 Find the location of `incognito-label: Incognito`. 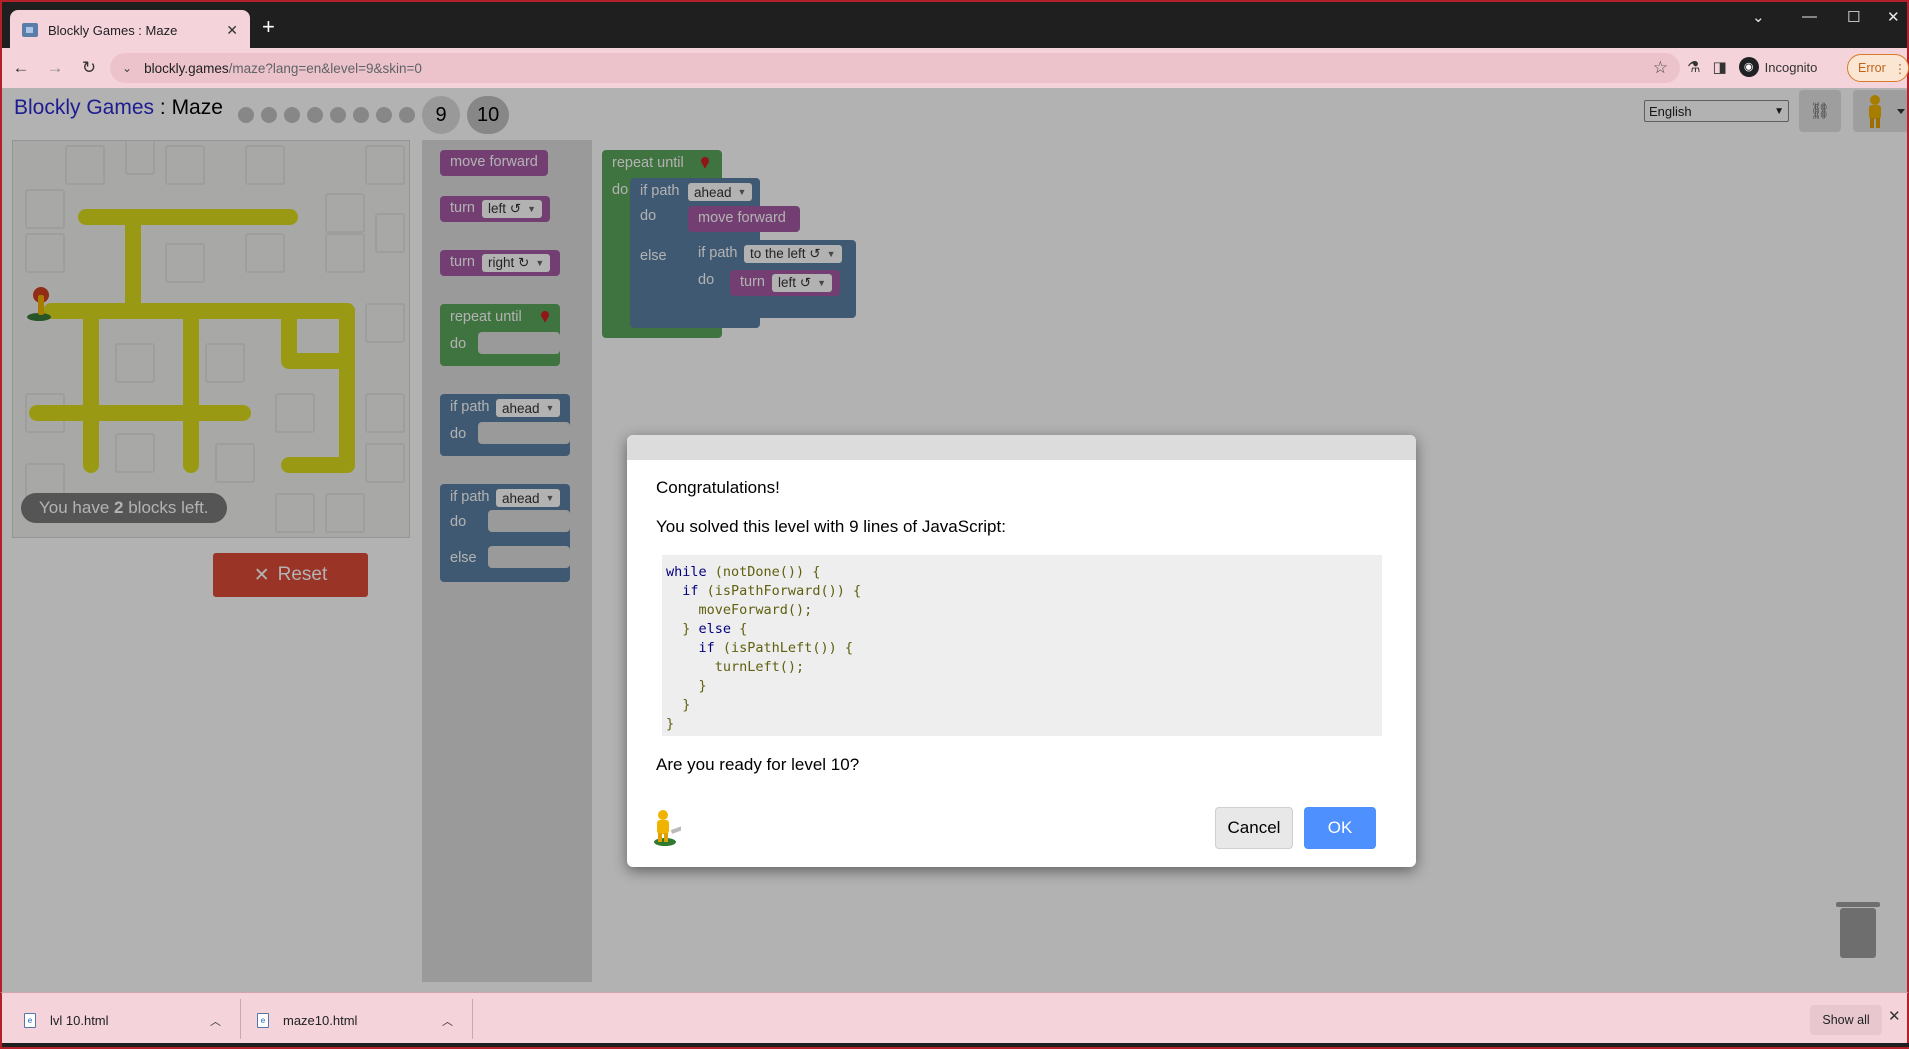

incognito-label: Incognito is located at coordinates (1791, 67).